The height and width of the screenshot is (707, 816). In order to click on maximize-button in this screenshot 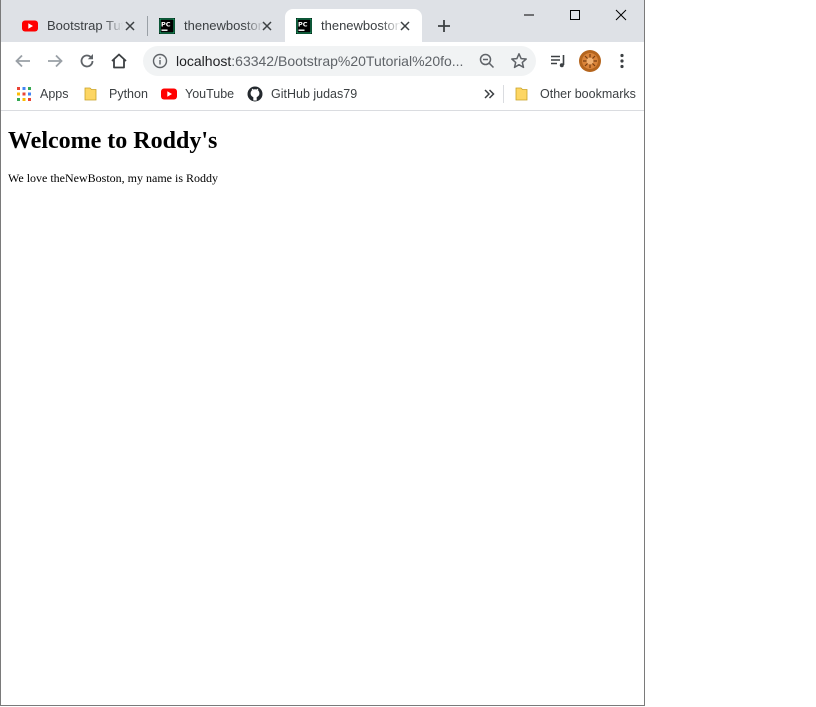, I will do `click(575, 15)`.